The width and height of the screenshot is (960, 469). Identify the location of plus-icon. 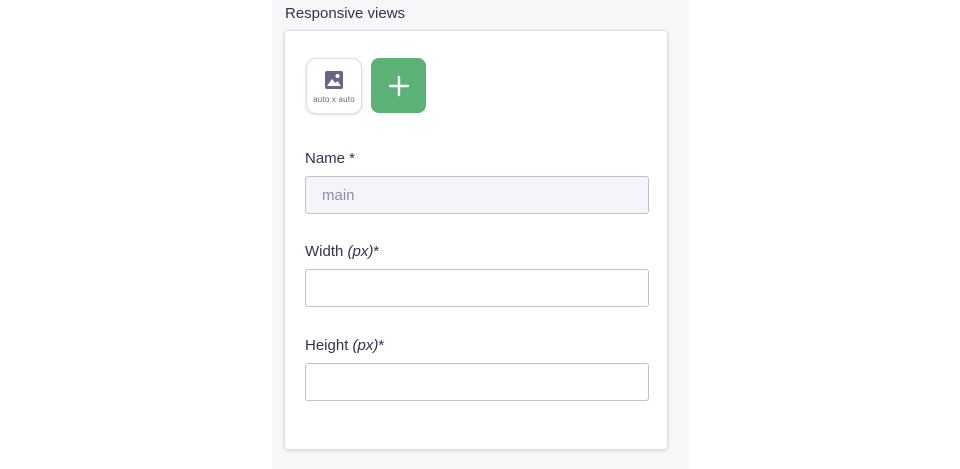
(398, 85).